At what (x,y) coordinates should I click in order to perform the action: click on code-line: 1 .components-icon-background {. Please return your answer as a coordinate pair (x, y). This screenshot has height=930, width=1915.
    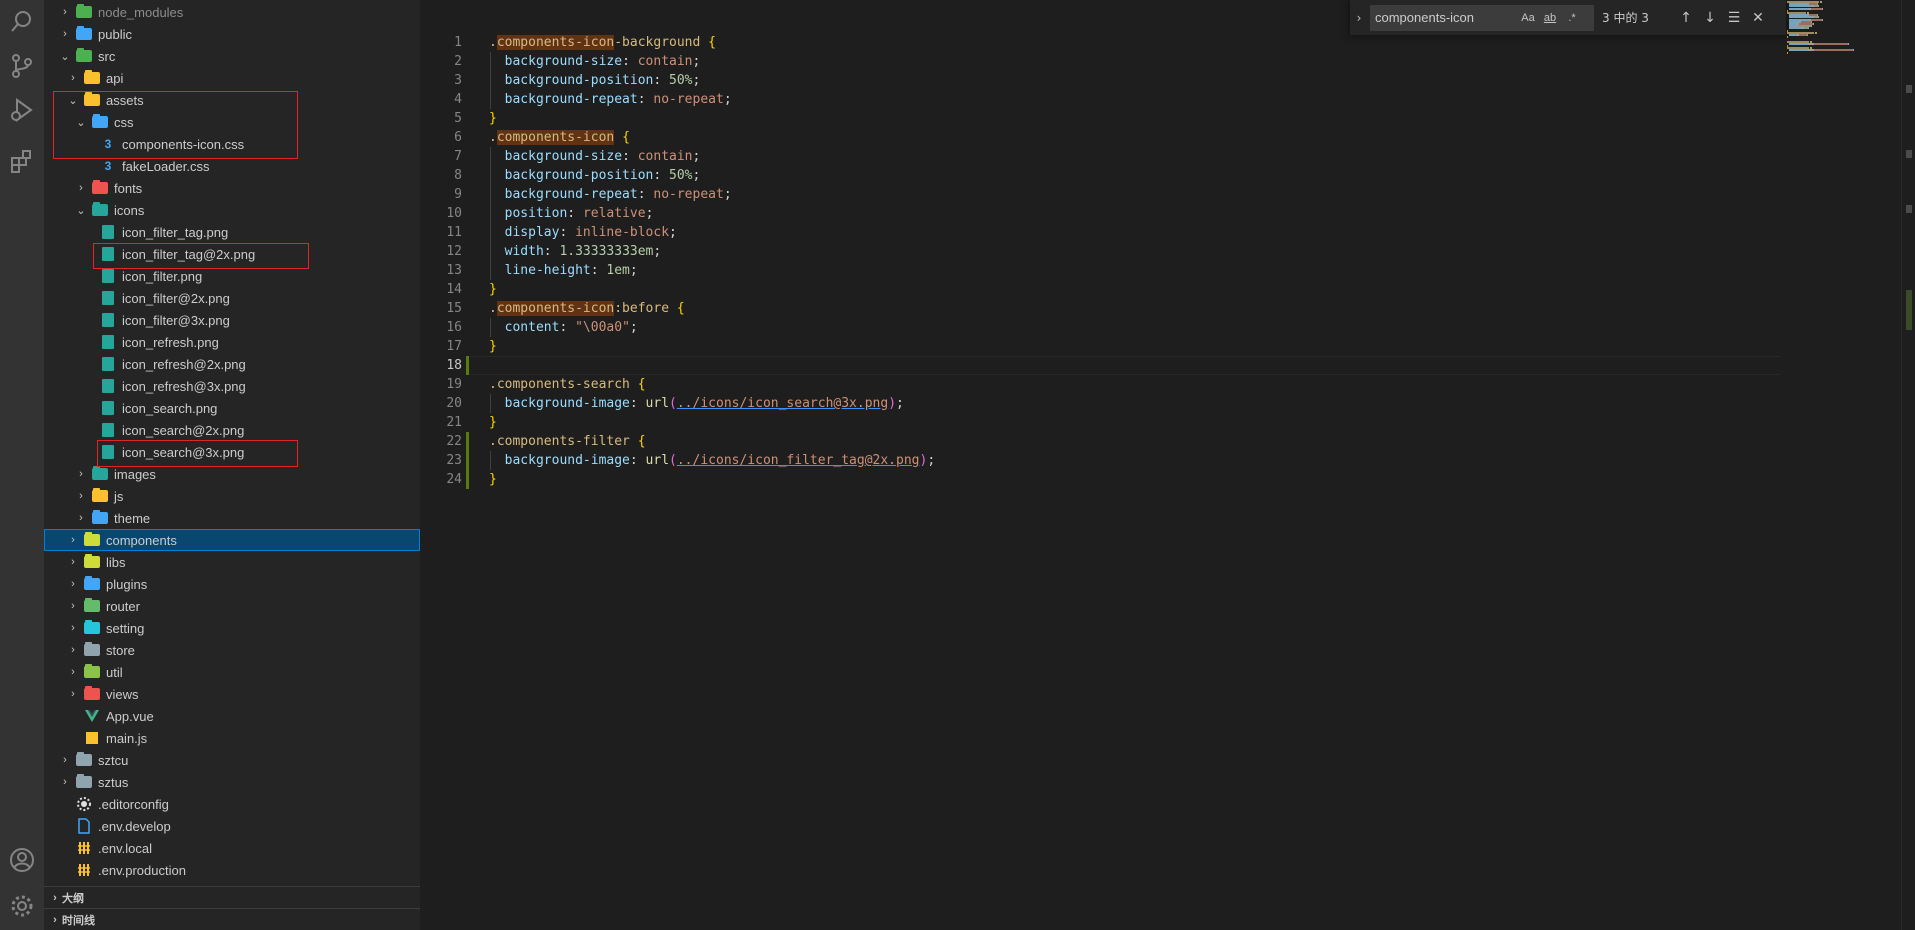
    Looking at the image, I should click on (1100, 42).